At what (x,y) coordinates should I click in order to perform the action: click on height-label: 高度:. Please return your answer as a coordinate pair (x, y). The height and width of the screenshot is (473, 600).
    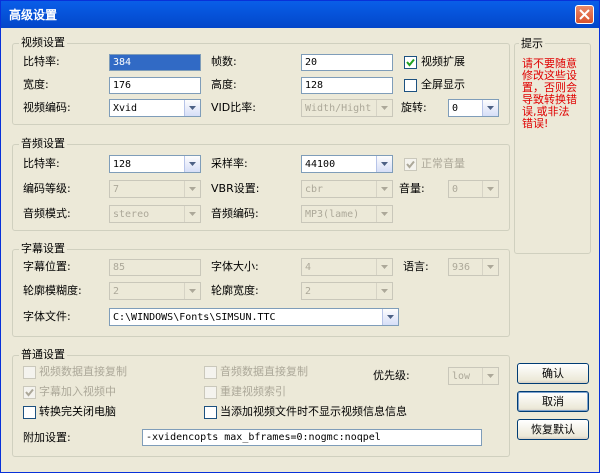
    Looking at the image, I should click on (224, 84).